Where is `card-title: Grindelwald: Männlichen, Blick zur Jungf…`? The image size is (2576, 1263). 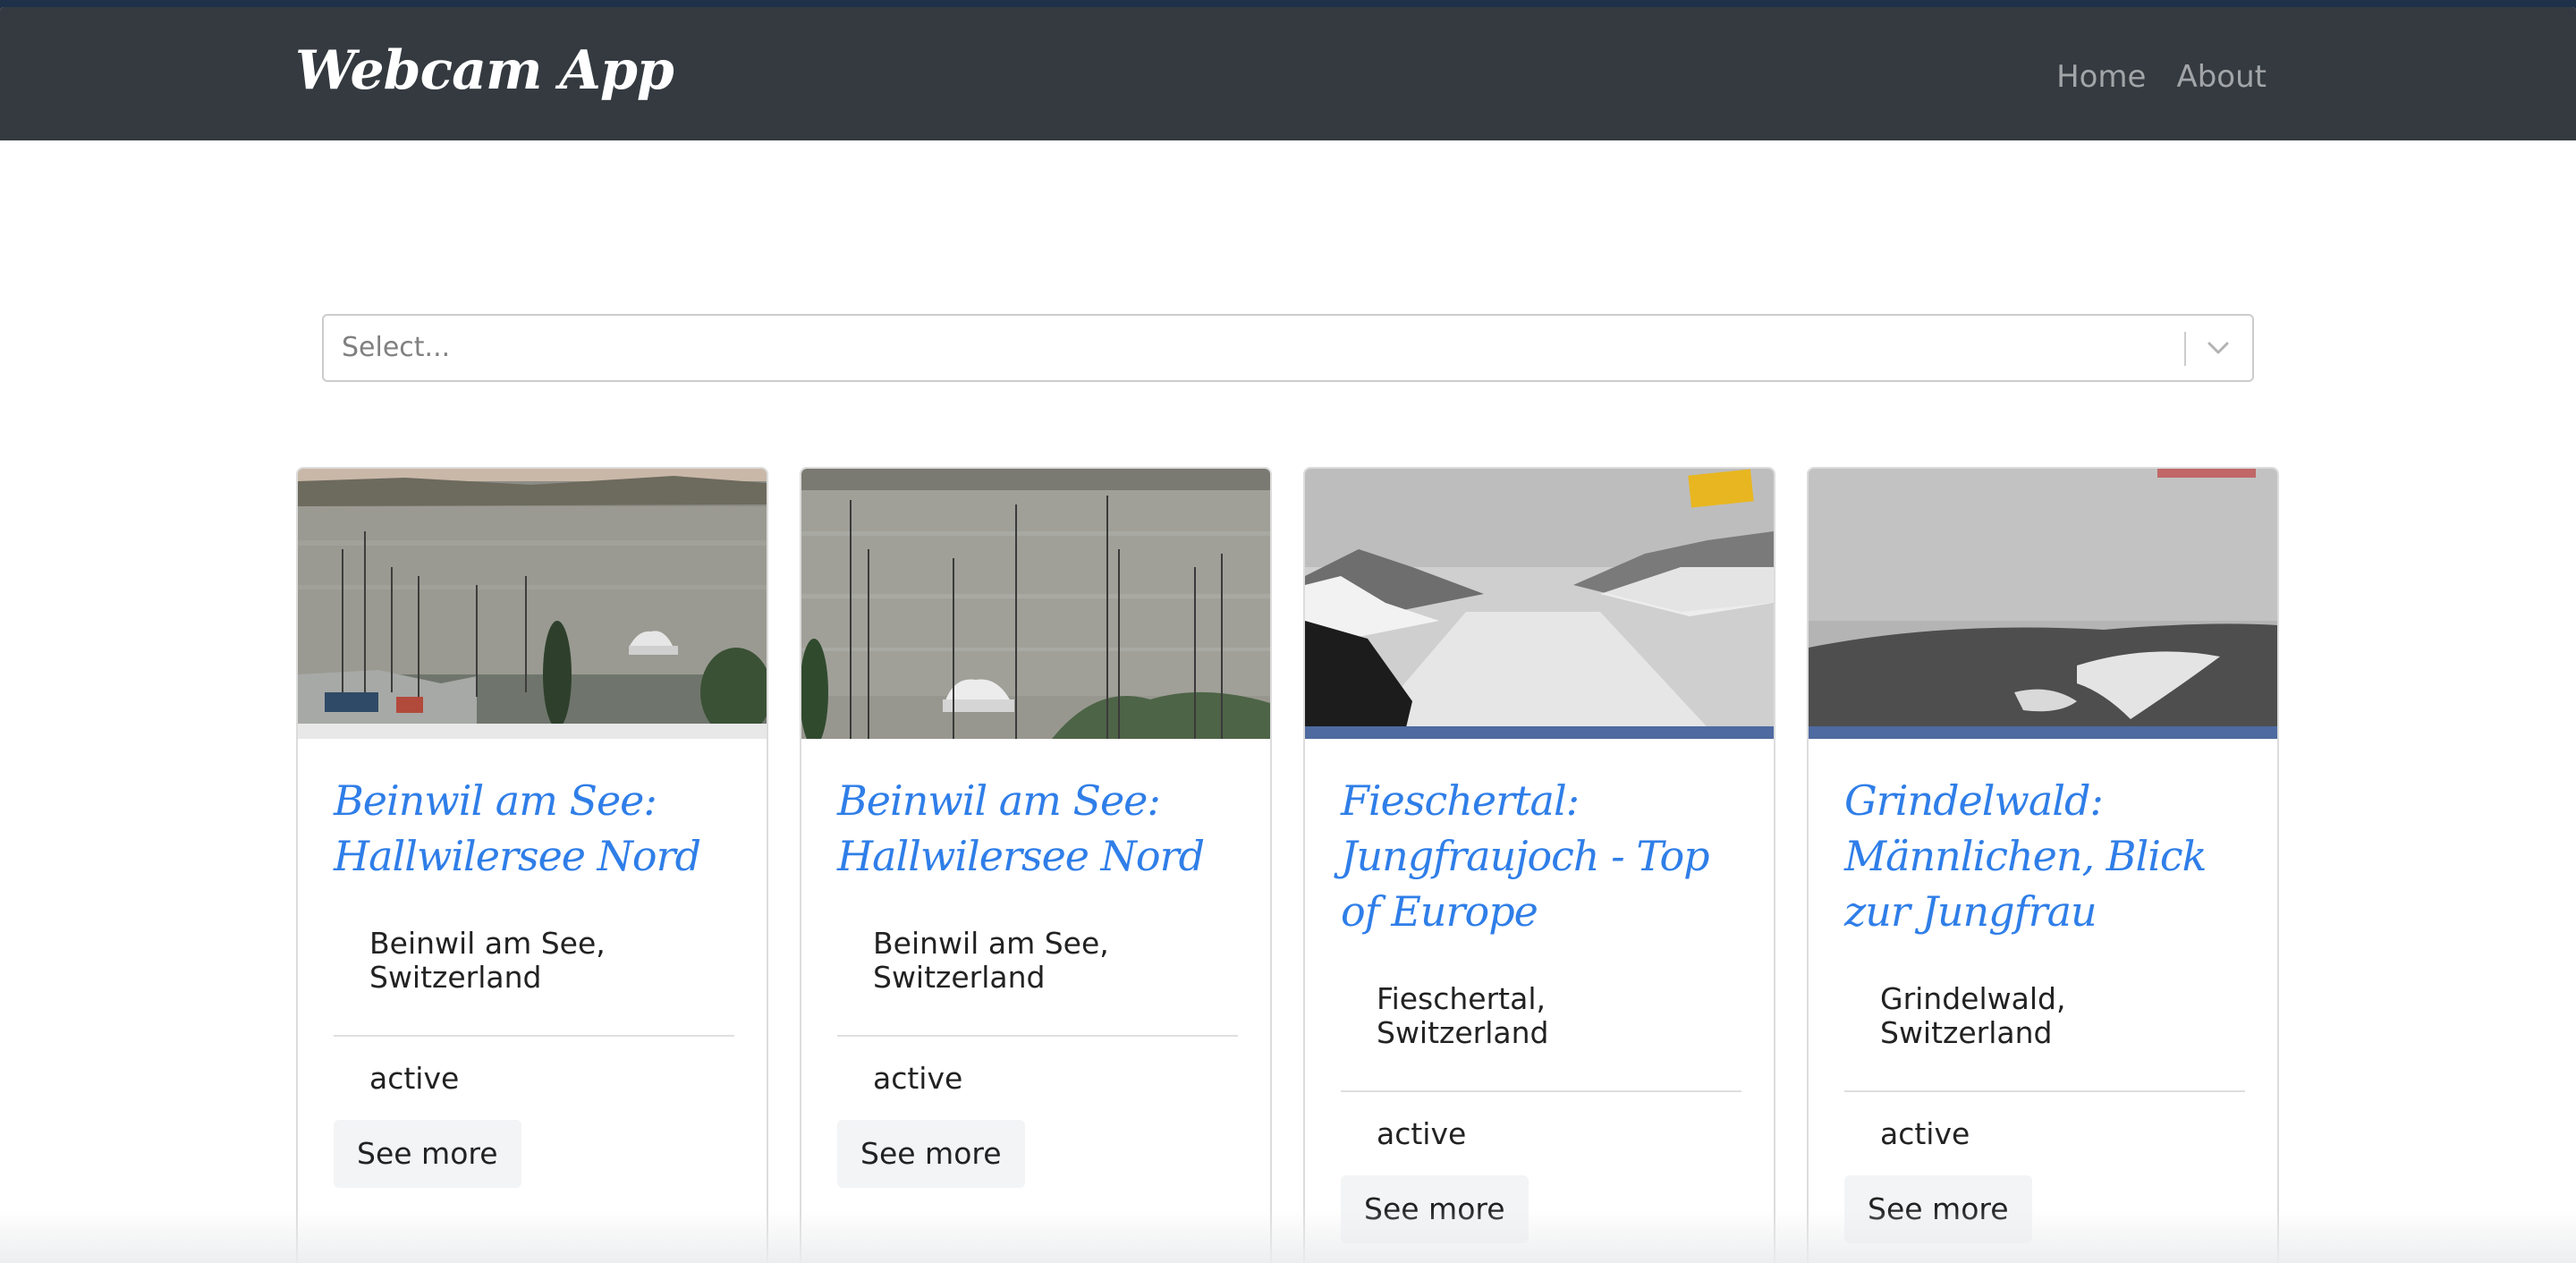 card-title: Grindelwald: Männlichen, Blick zur Jungf… is located at coordinates (2050, 856).